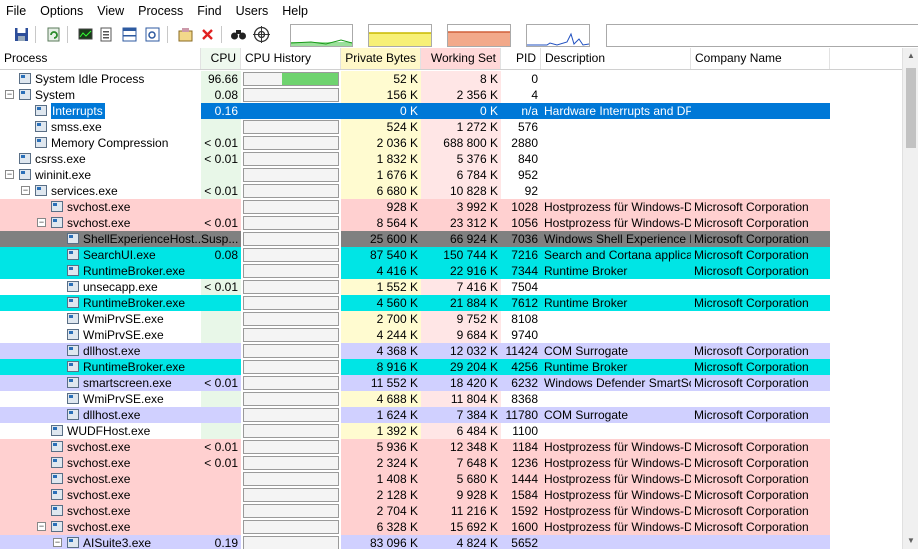  What do you see at coordinates (521, 58) in the screenshot?
I see `column-header-pid: PID` at bounding box center [521, 58].